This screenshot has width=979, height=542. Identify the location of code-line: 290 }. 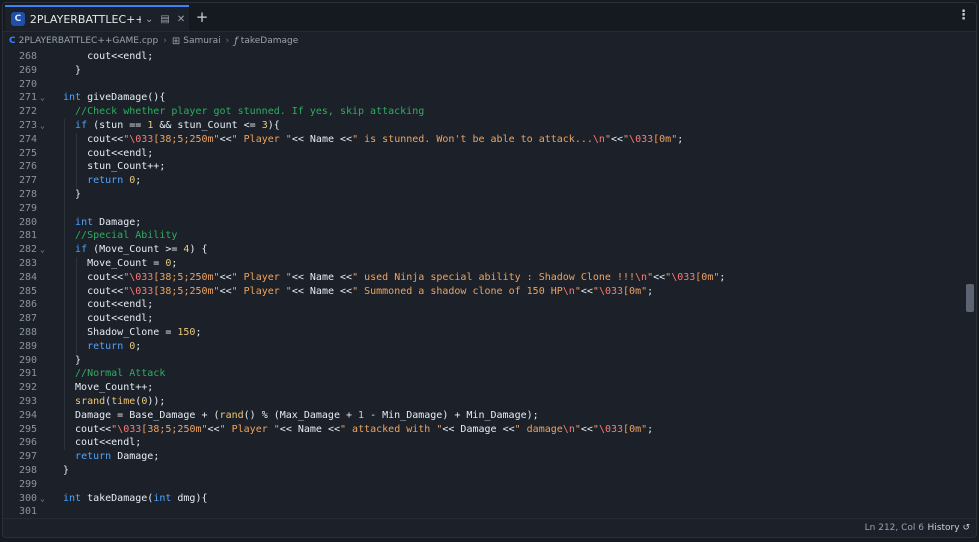
(483, 361).